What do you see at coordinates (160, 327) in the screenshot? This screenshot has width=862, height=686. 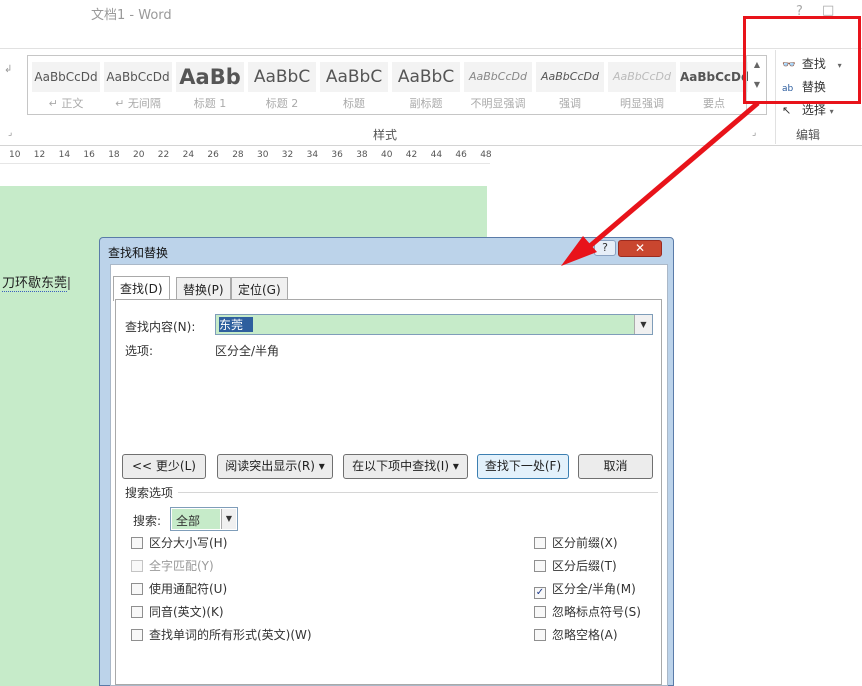 I see `find-what-label: 查找内容(N):` at bounding box center [160, 327].